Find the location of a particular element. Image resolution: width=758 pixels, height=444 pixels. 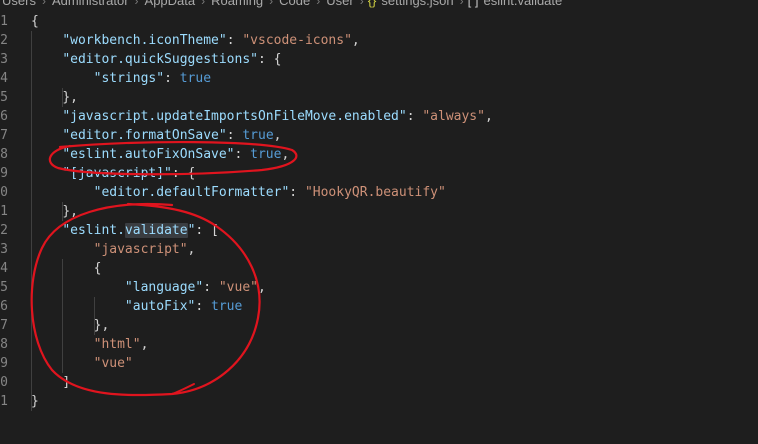

code-token: : [ is located at coordinates (207, 230).